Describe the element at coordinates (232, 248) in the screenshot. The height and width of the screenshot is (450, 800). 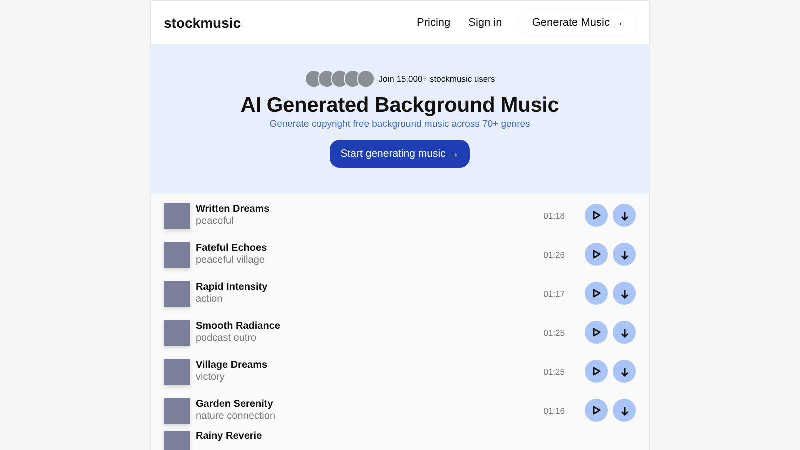
I see `track-title: Fateful Echoes` at that location.